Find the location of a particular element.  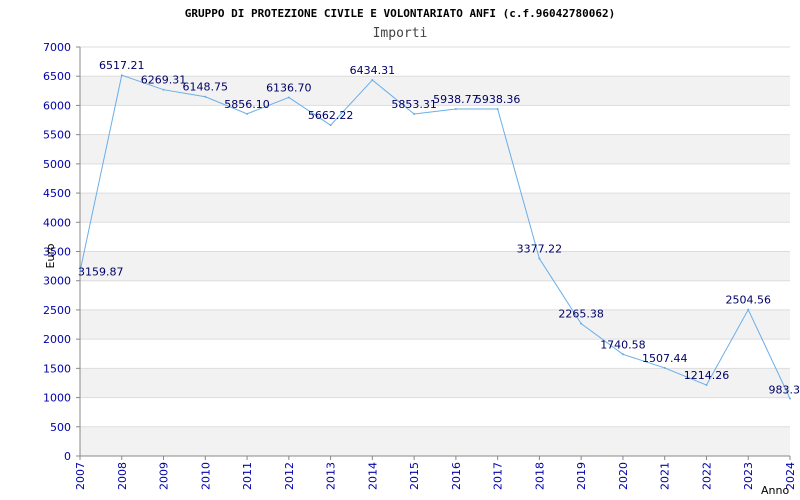

y-tick-label: 4000 is located at coordinates (57, 222).